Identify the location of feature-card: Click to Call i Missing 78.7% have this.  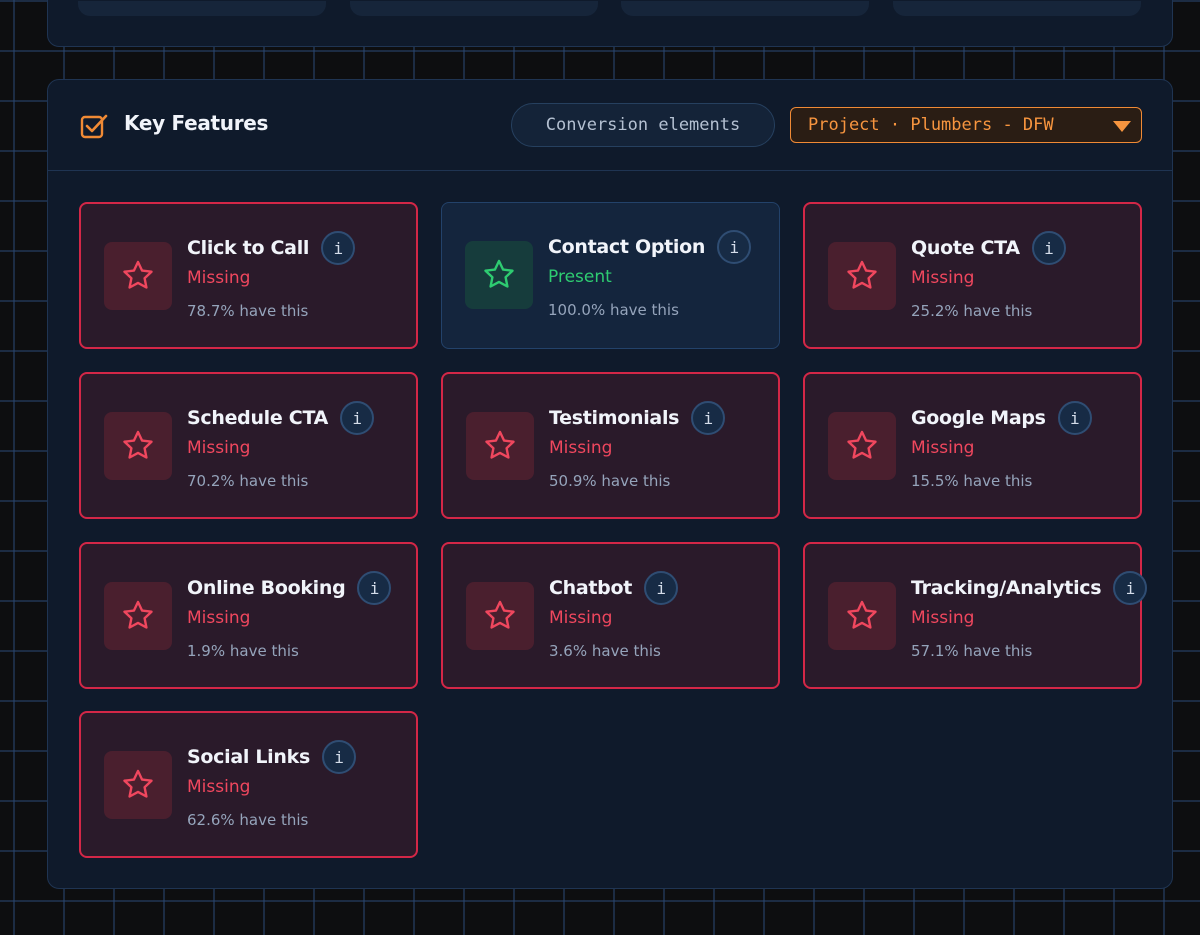
(248, 275).